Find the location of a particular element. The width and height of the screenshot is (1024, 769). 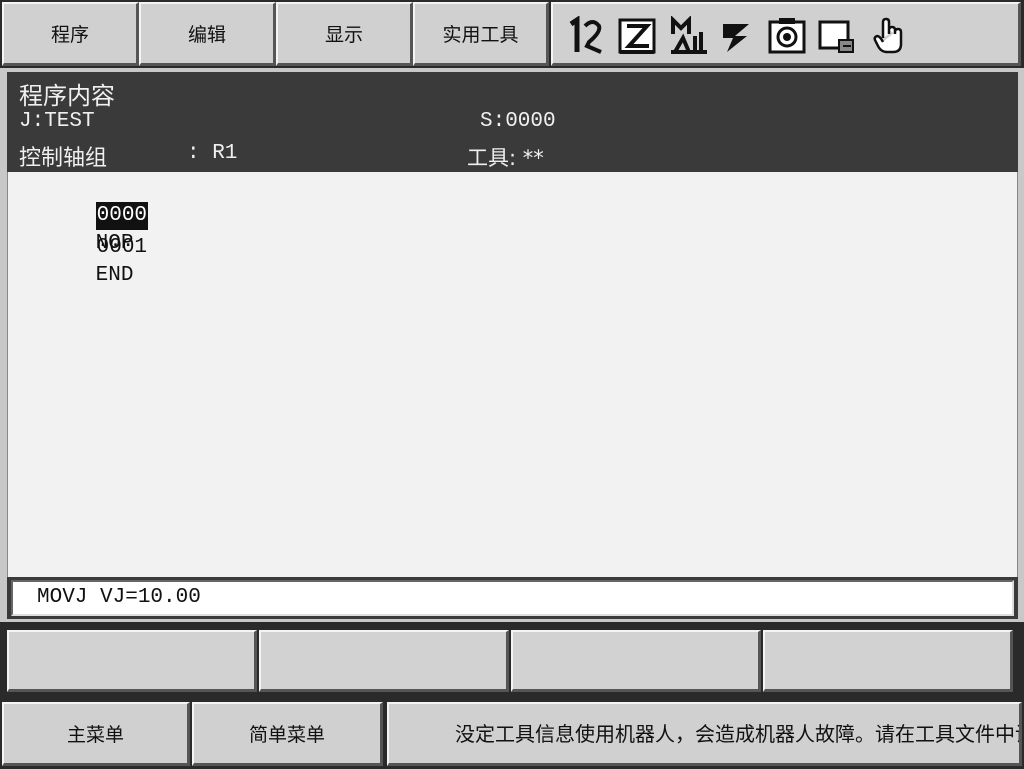

input-buffer-bar: MOVJ VJ=10.00 is located at coordinates (512, 598).